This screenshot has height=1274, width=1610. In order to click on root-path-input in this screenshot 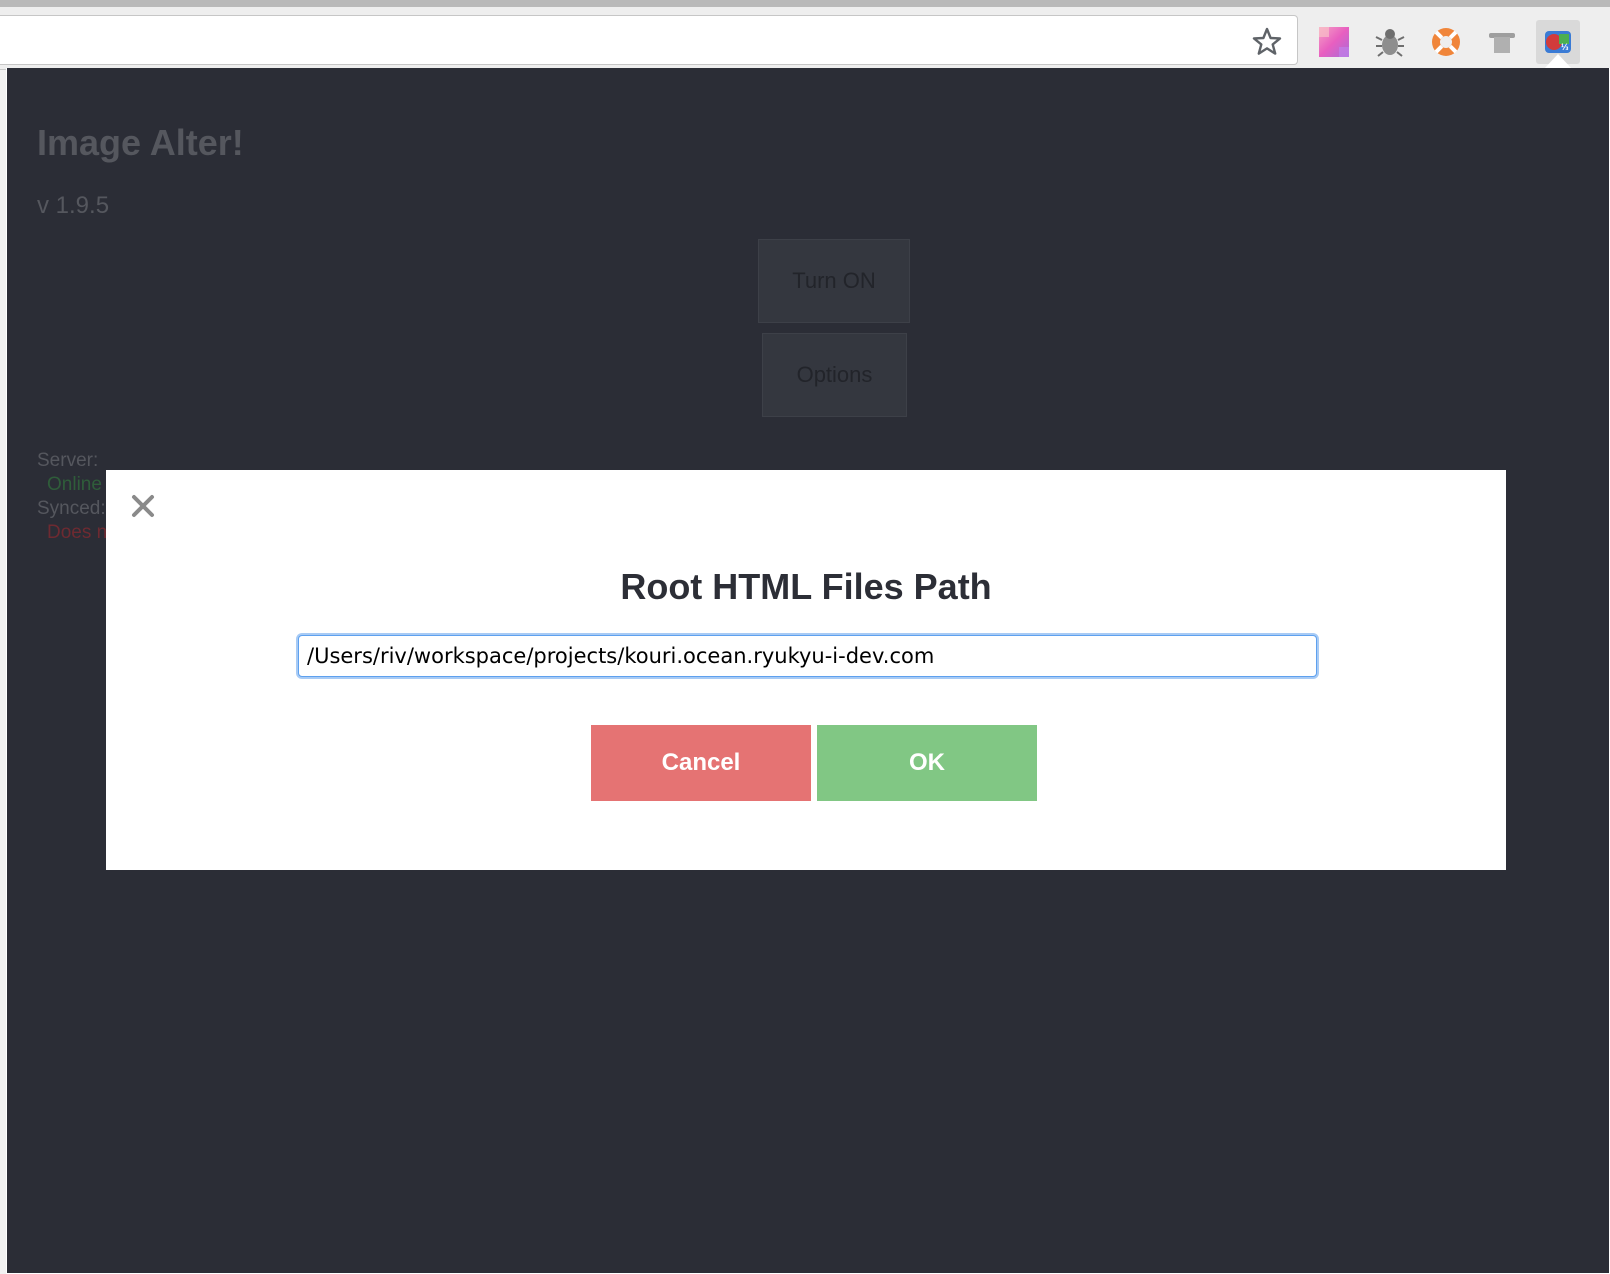, I will do `click(807, 656)`.